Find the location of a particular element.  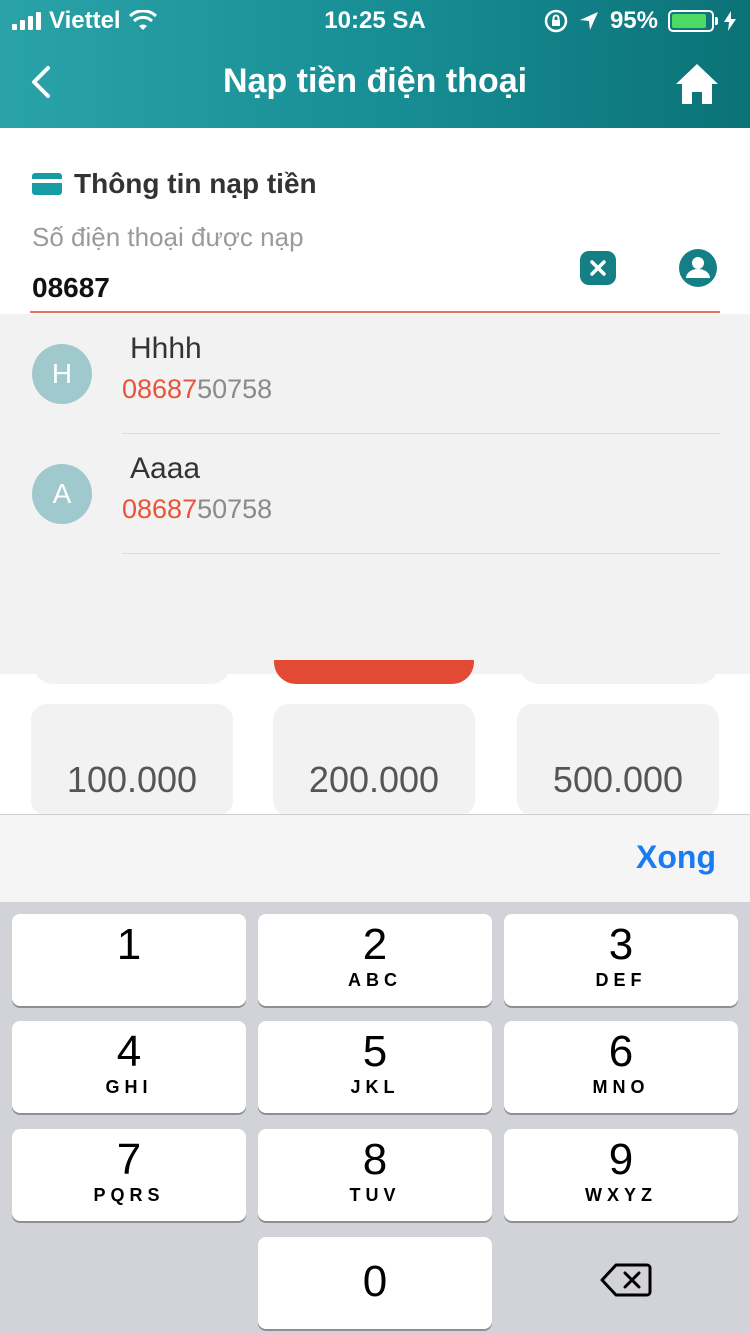

key-digit: 2 is located at coordinates (375, 944).